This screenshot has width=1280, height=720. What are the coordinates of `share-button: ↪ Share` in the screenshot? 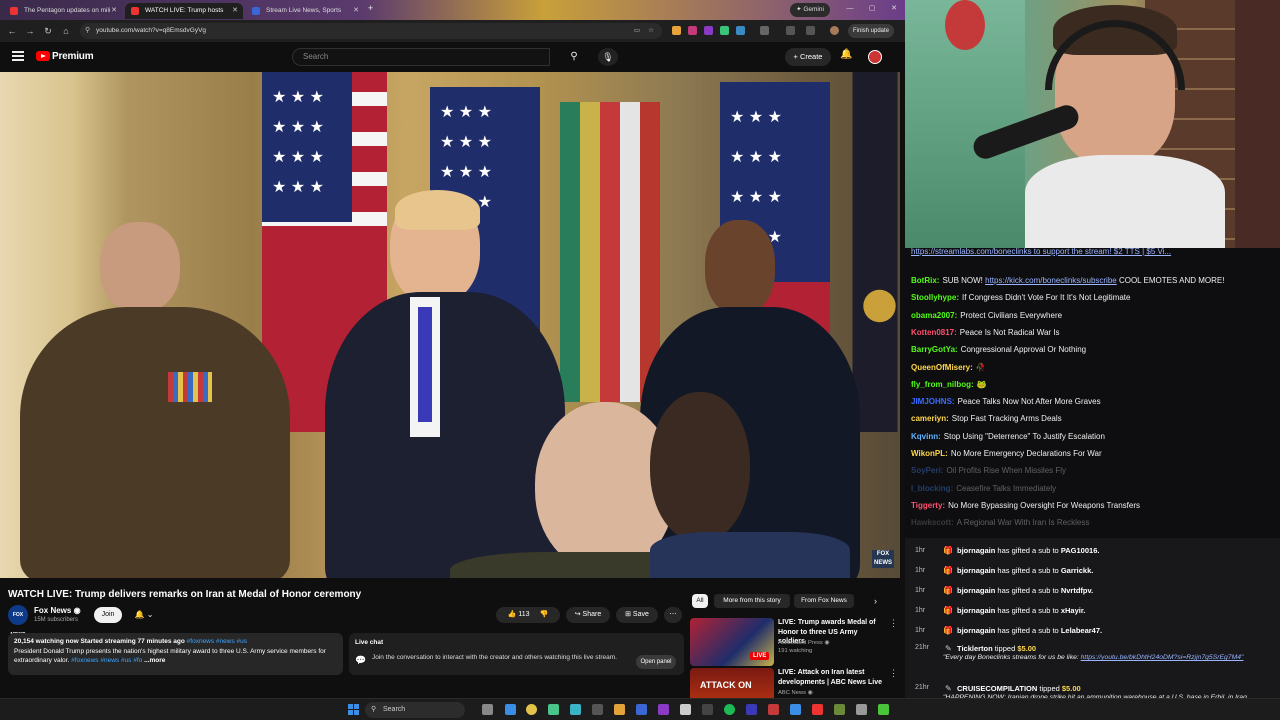 It's located at (588, 615).